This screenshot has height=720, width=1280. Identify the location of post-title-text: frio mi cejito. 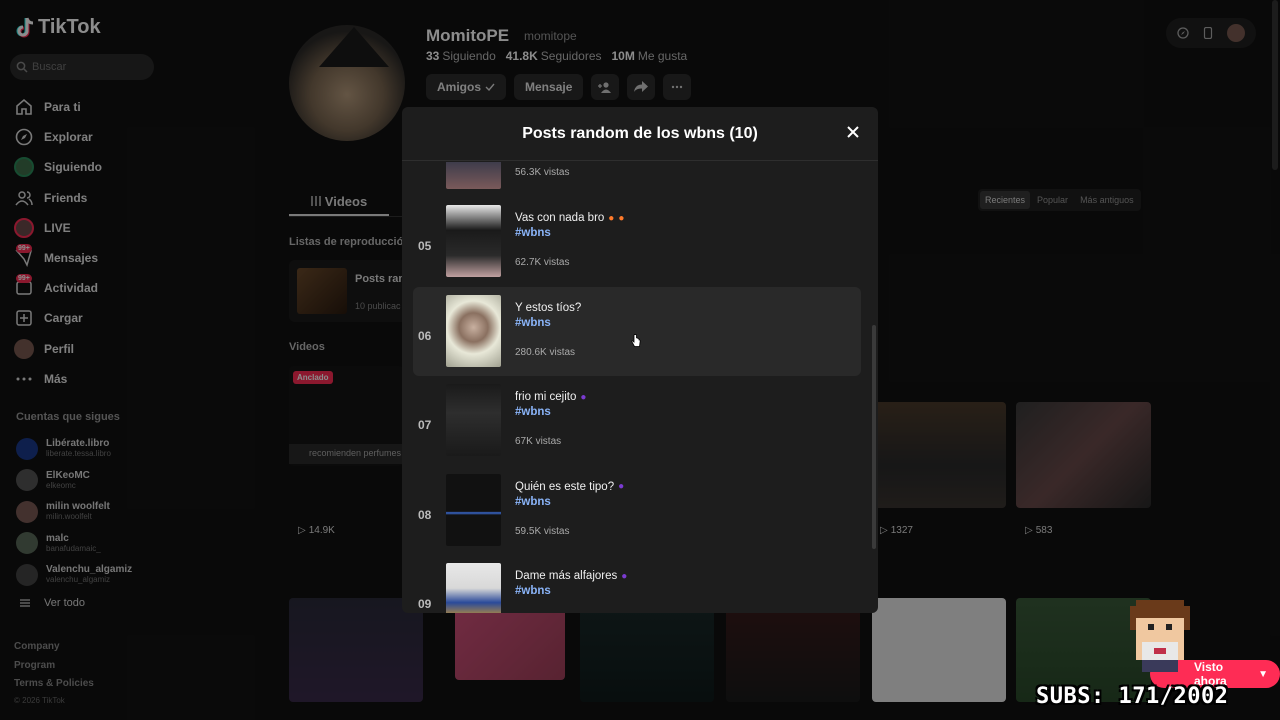
(546, 397).